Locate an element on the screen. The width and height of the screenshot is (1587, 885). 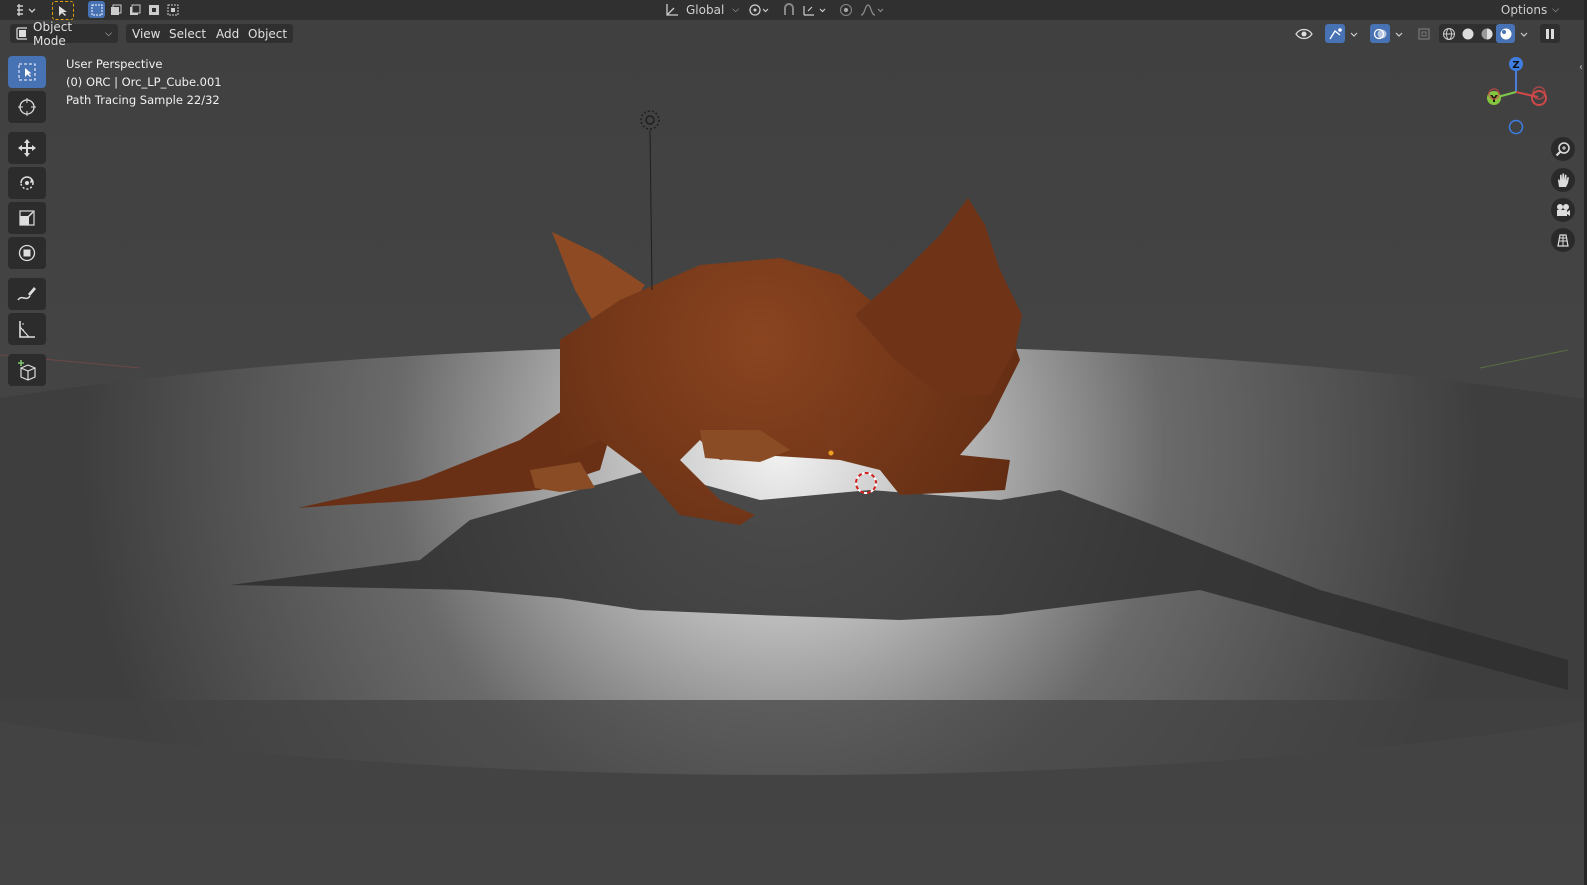
xray-toggle-icon is located at coordinates (1424, 33).